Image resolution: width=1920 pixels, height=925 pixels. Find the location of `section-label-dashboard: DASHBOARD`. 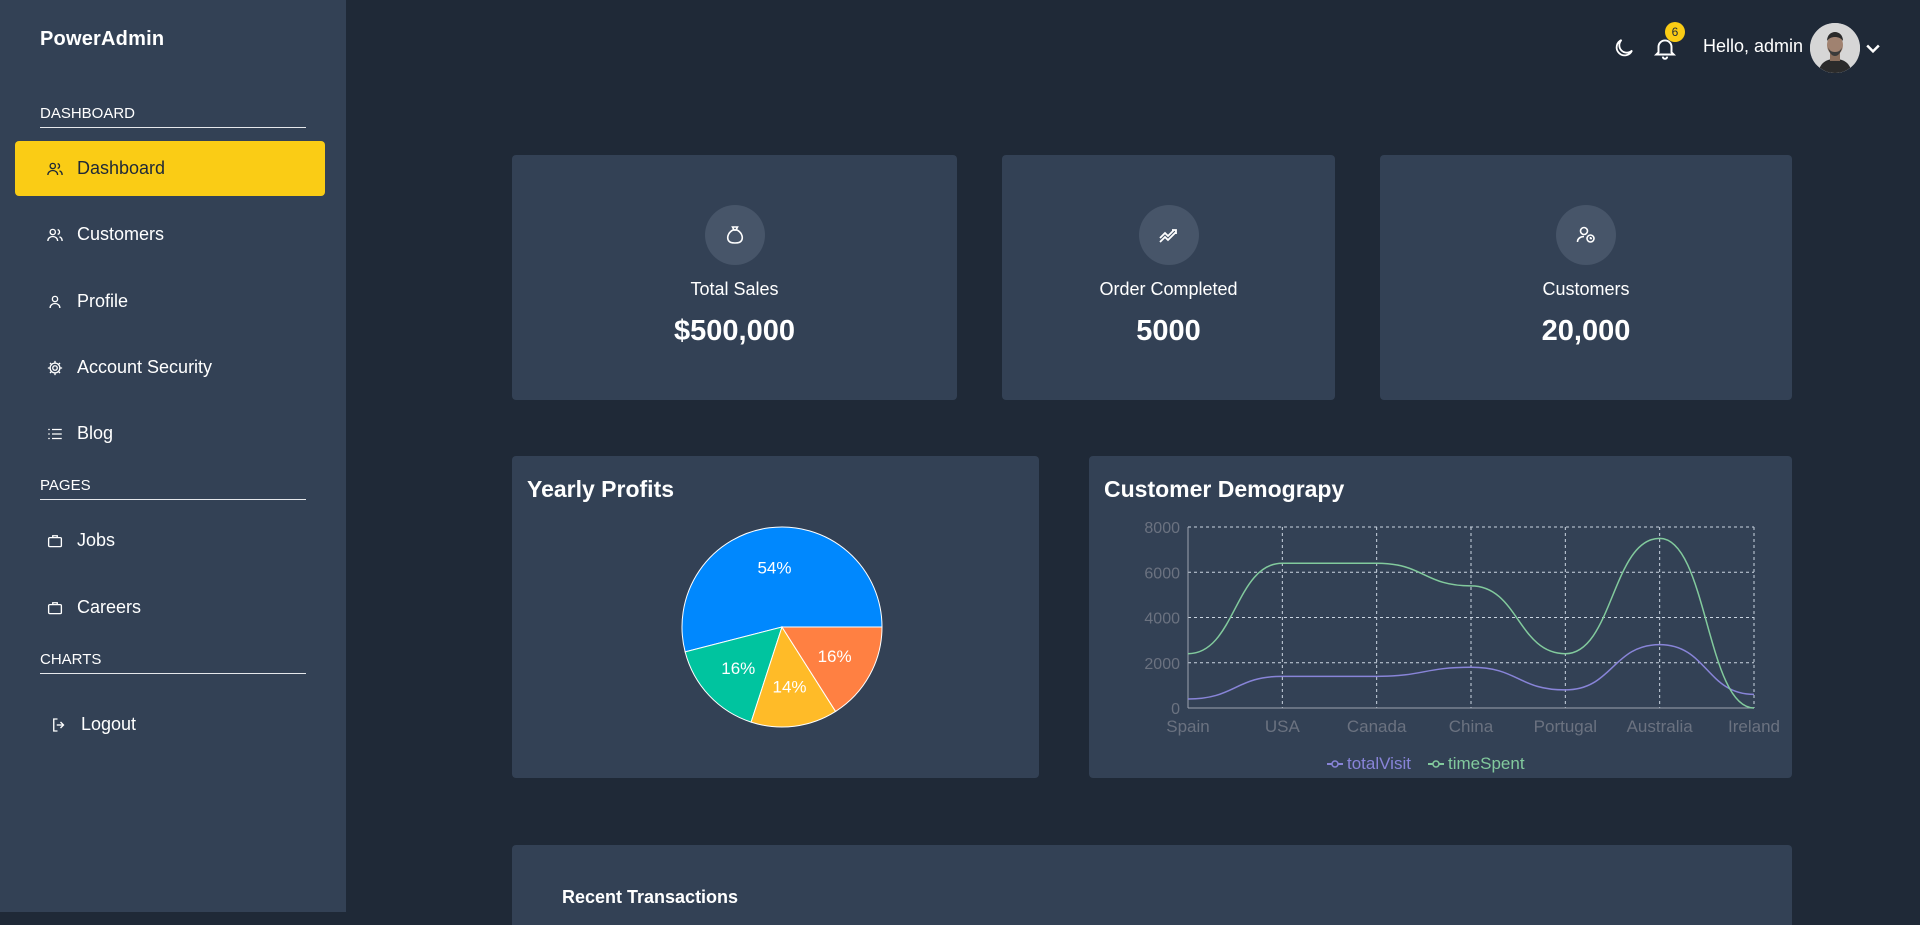

section-label-dashboard: DASHBOARD is located at coordinates (173, 116).